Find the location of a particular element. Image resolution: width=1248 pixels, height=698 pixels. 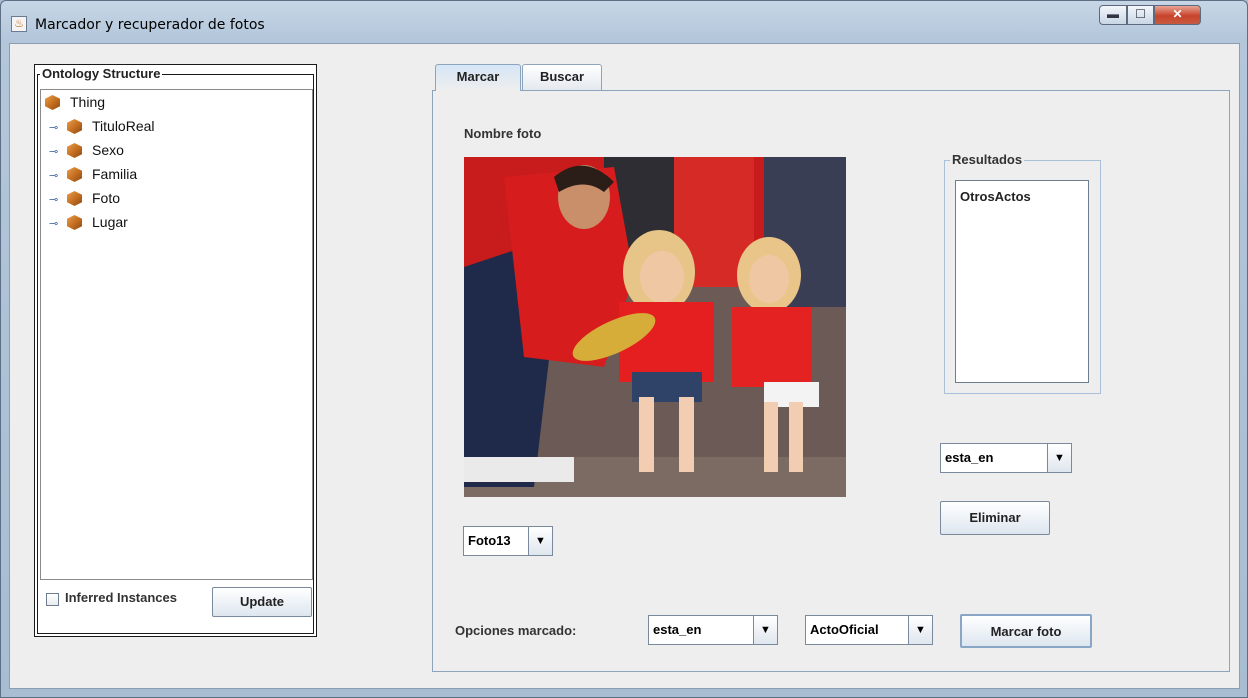

window-title: Marcador y recuperador de fotos is located at coordinates (150, 25).